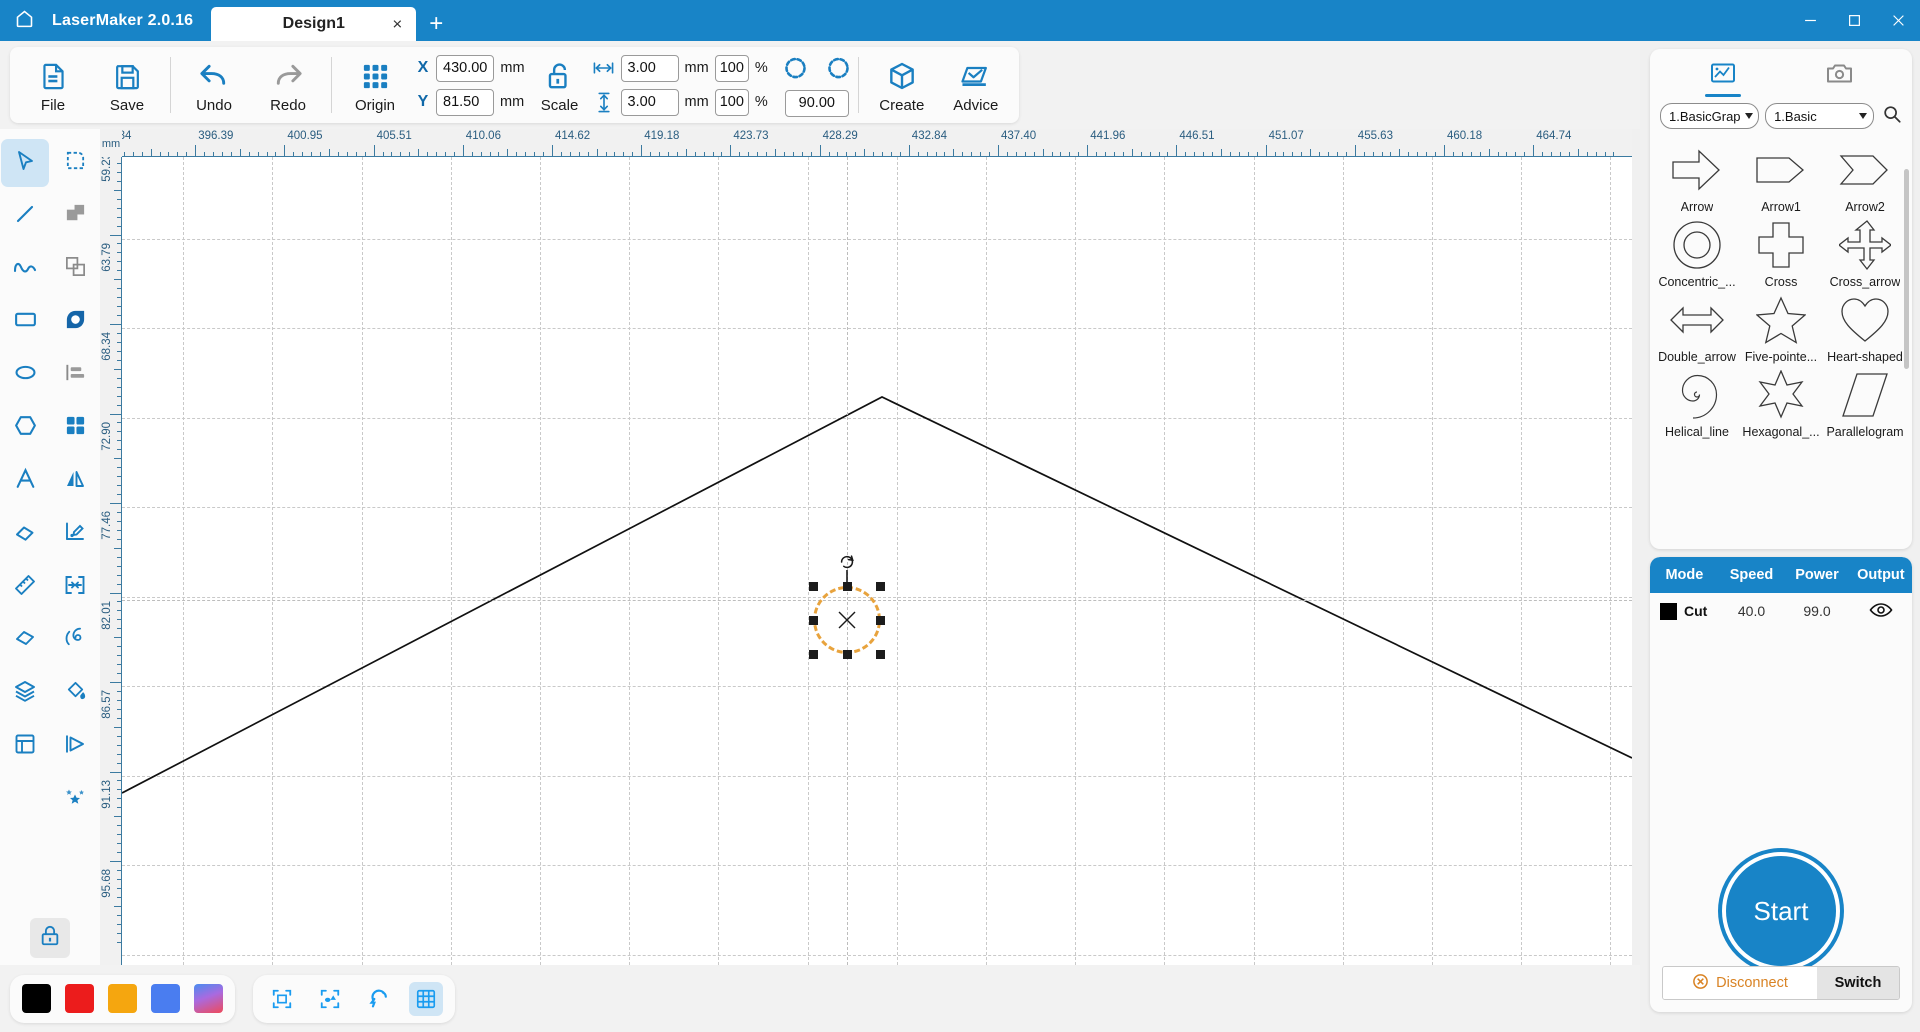 The height and width of the screenshot is (1032, 1920). I want to click on width-input: 3.00, so click(649, 68).